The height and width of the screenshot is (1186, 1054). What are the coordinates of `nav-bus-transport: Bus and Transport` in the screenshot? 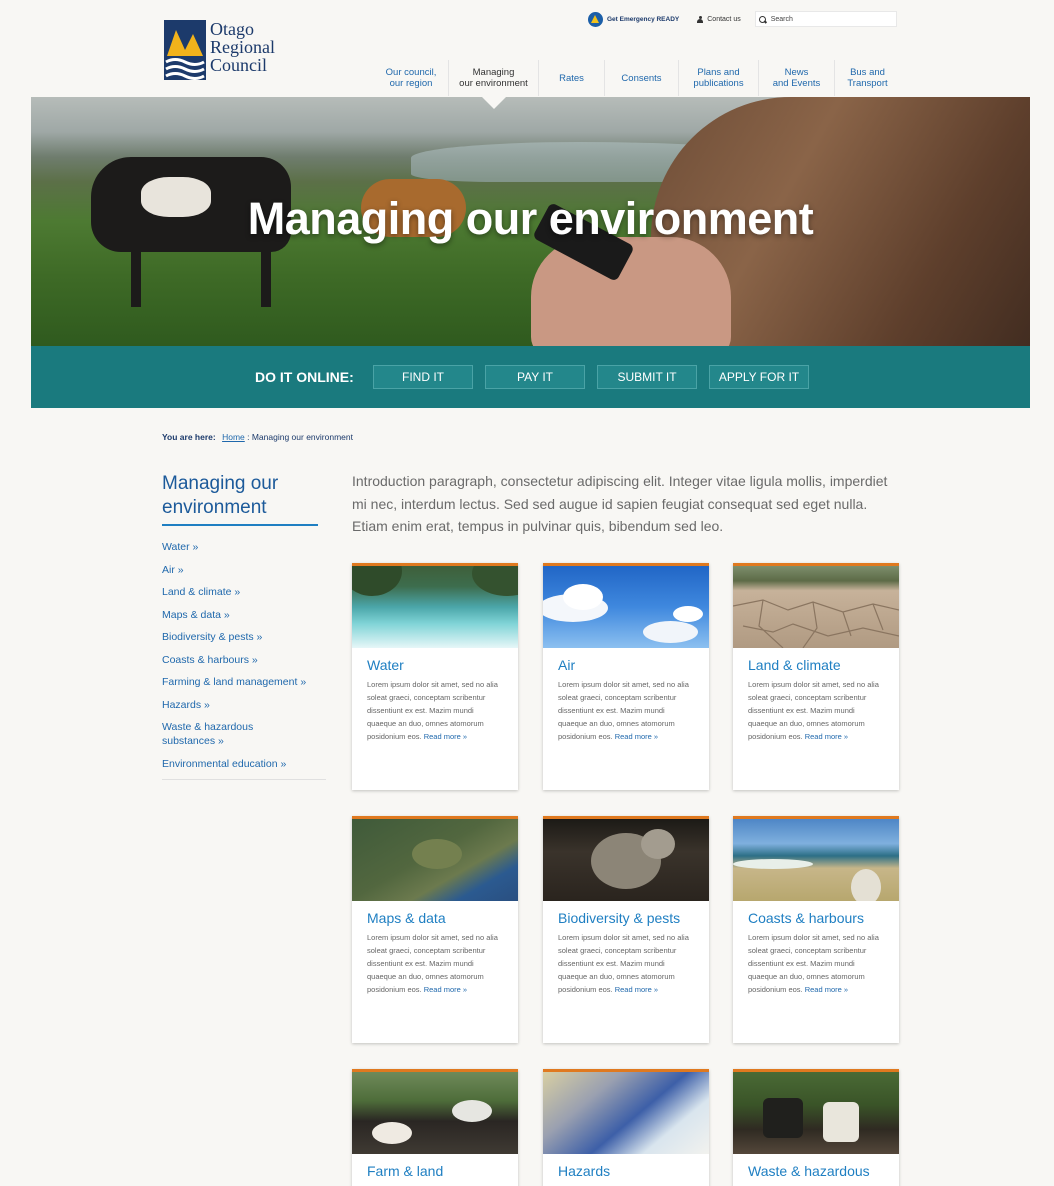 It's located at (867, 78).